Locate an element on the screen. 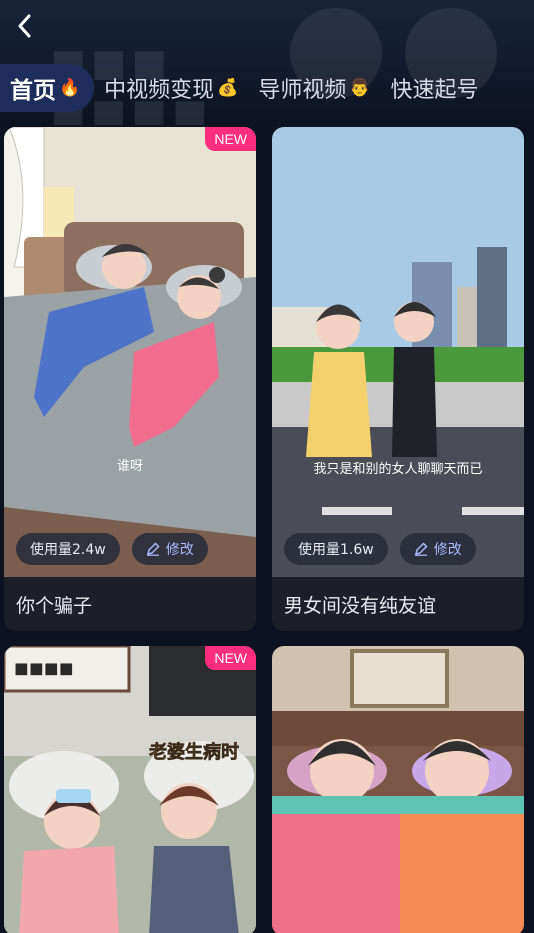 Image resolution: width=534 pixels, height=933 pixels. usage-count: 使用量2.4w is located at coordinates (68, 549).